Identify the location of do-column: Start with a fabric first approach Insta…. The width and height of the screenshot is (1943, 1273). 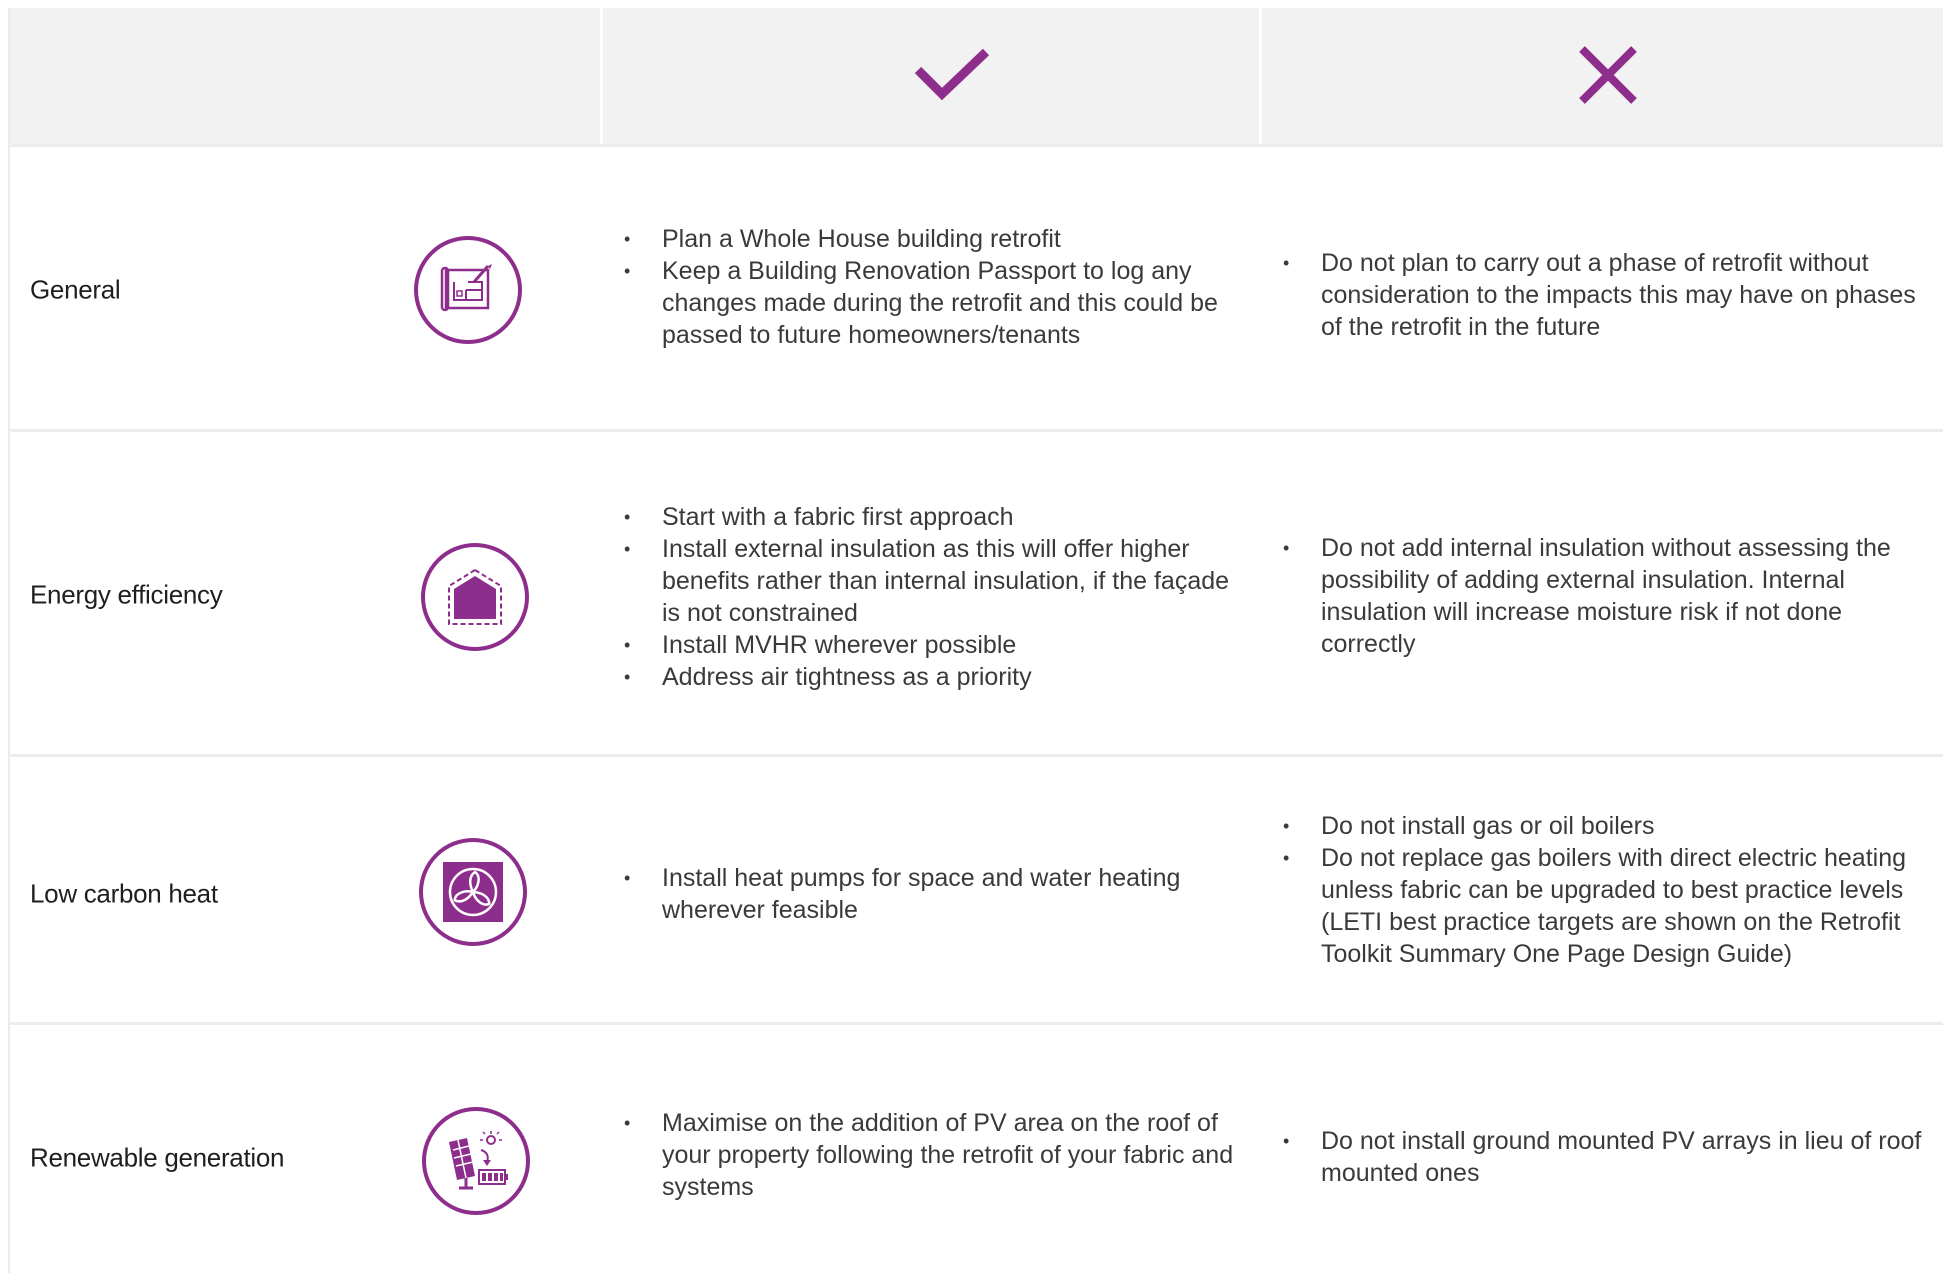
(928, 597).